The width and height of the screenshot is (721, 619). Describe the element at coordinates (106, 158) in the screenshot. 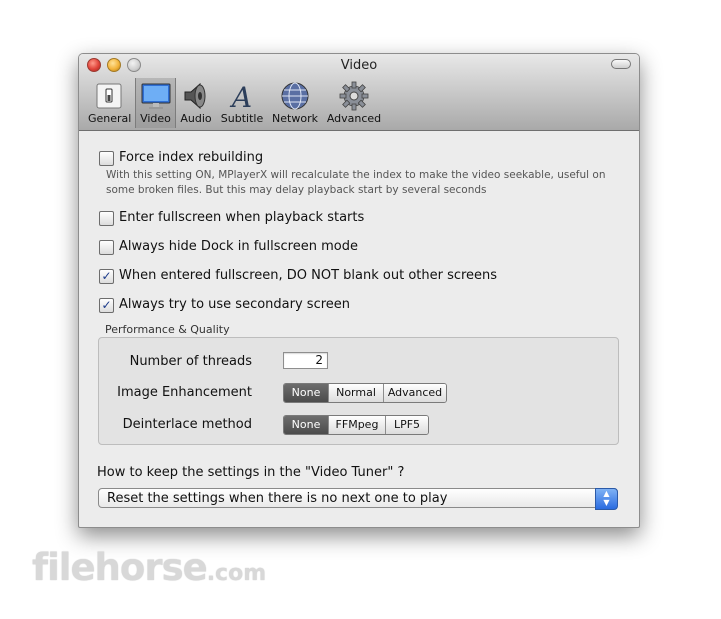

I see `force-index-checkbox` at that location.